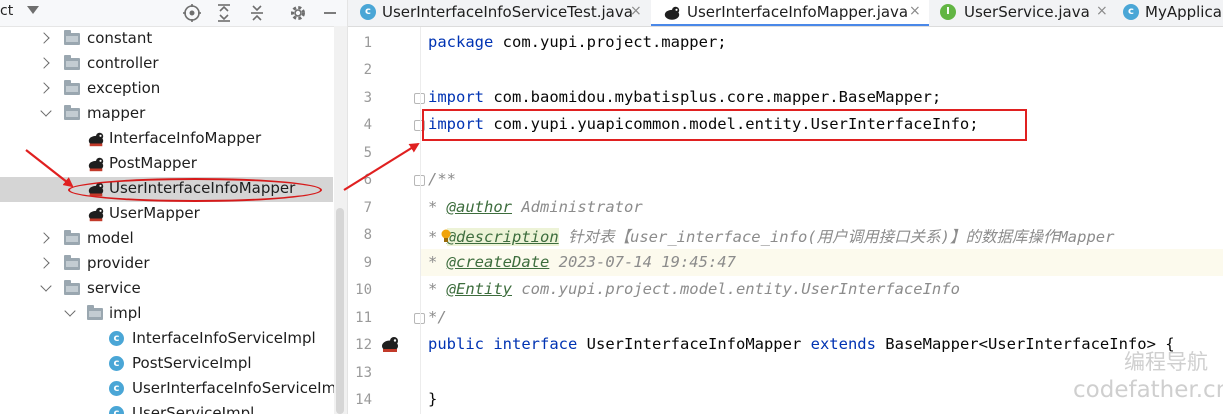 The height and width of the screenshot is (414, 1223). I want to click on project-toolbar: ct, so click(173, 13).